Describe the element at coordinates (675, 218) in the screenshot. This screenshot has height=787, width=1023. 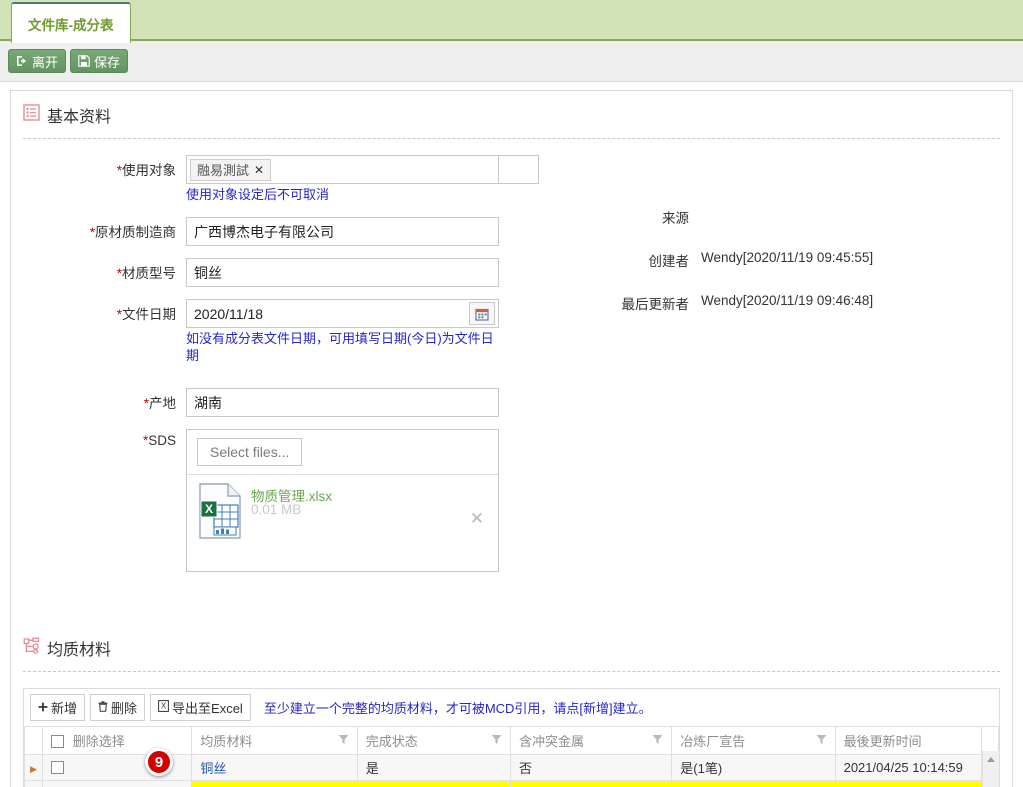
I see `source-label: 来源` at that location.